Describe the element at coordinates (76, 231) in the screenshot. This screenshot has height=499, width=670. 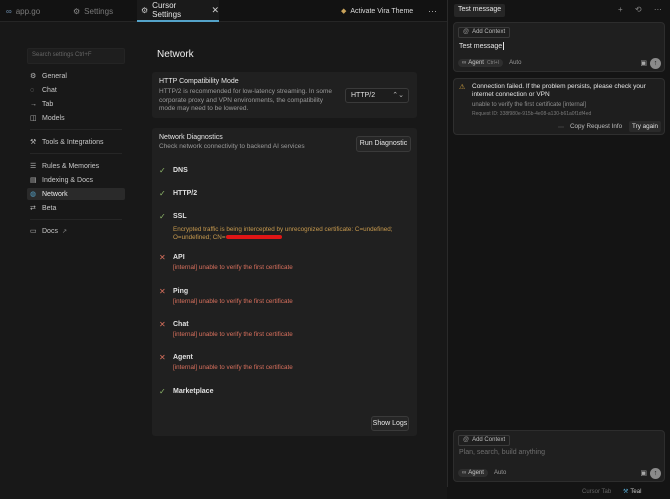
I see `nav-item-docs: ▭ Docs ↗` at that location.